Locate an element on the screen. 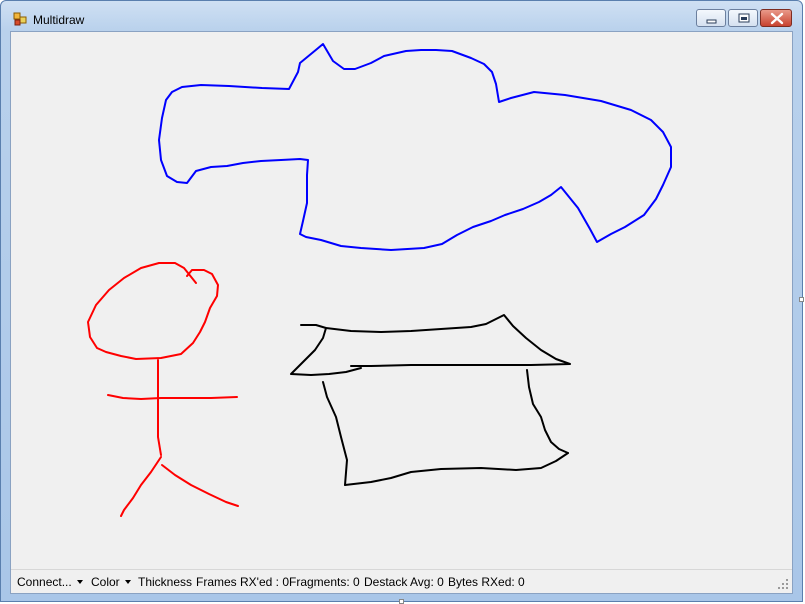  caption-buttons is located at coordinates (744, 18).